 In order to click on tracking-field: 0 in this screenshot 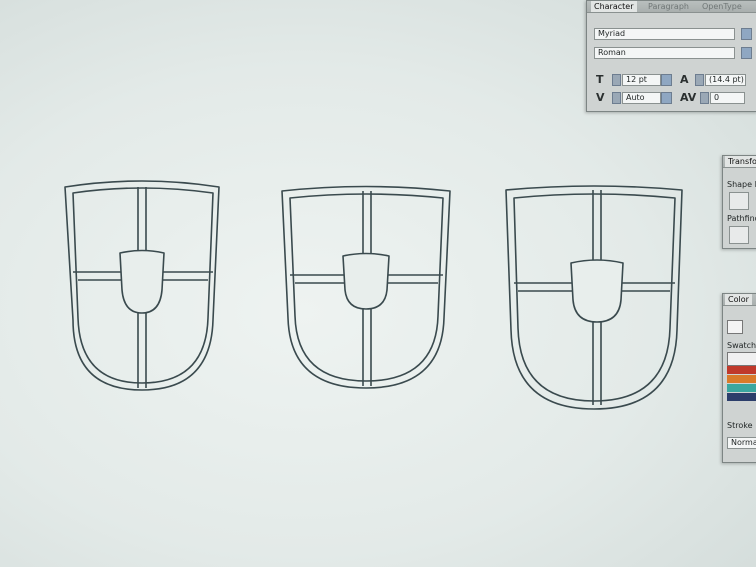, I will do `click(727, 98)`.